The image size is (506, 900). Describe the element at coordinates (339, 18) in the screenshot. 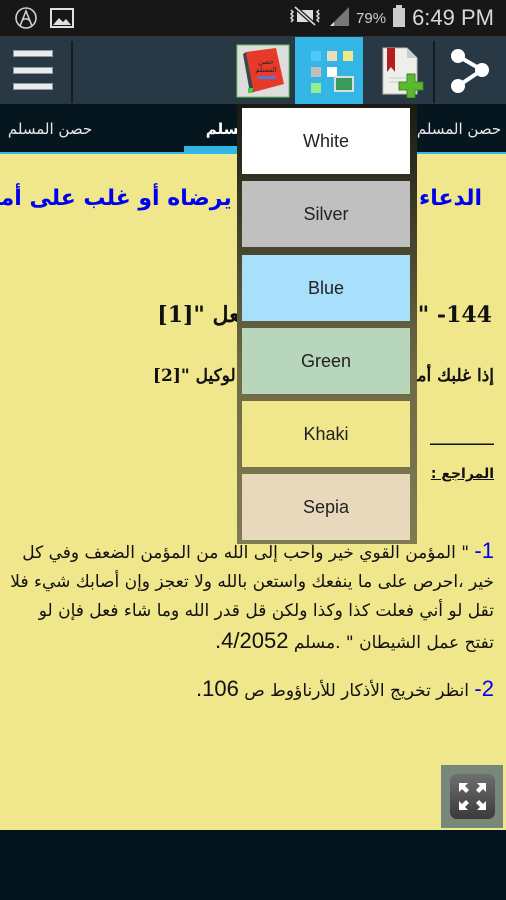

I see `signal-icon` at that location.